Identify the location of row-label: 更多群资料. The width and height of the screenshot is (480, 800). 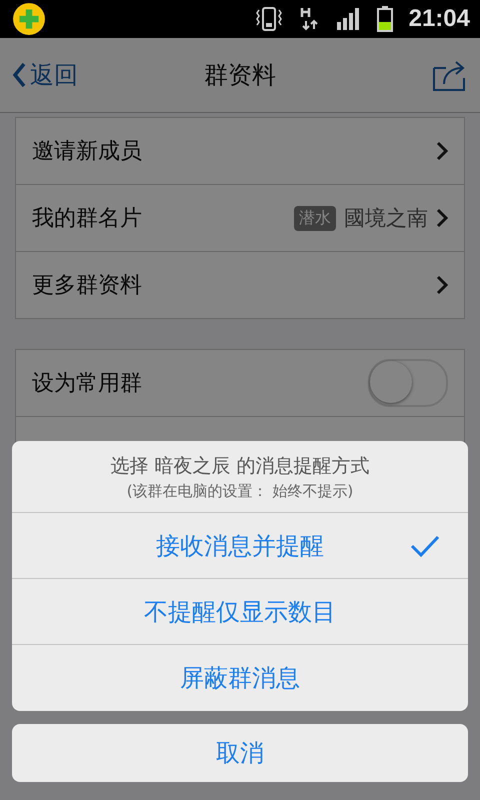
(87, 286).